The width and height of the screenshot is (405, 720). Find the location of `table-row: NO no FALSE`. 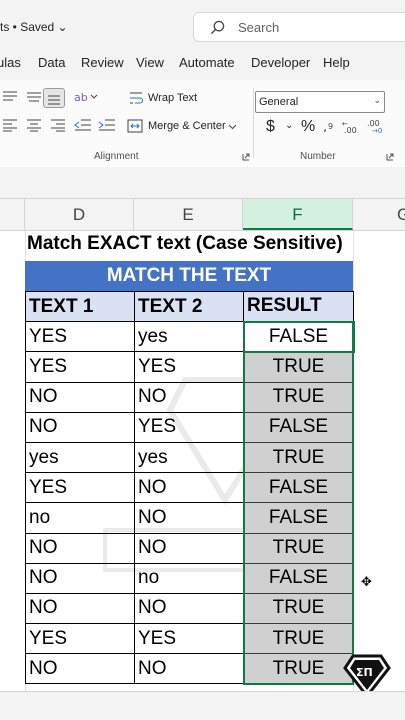

table-row: NO no FALSE is located at coordinates (189, 578).